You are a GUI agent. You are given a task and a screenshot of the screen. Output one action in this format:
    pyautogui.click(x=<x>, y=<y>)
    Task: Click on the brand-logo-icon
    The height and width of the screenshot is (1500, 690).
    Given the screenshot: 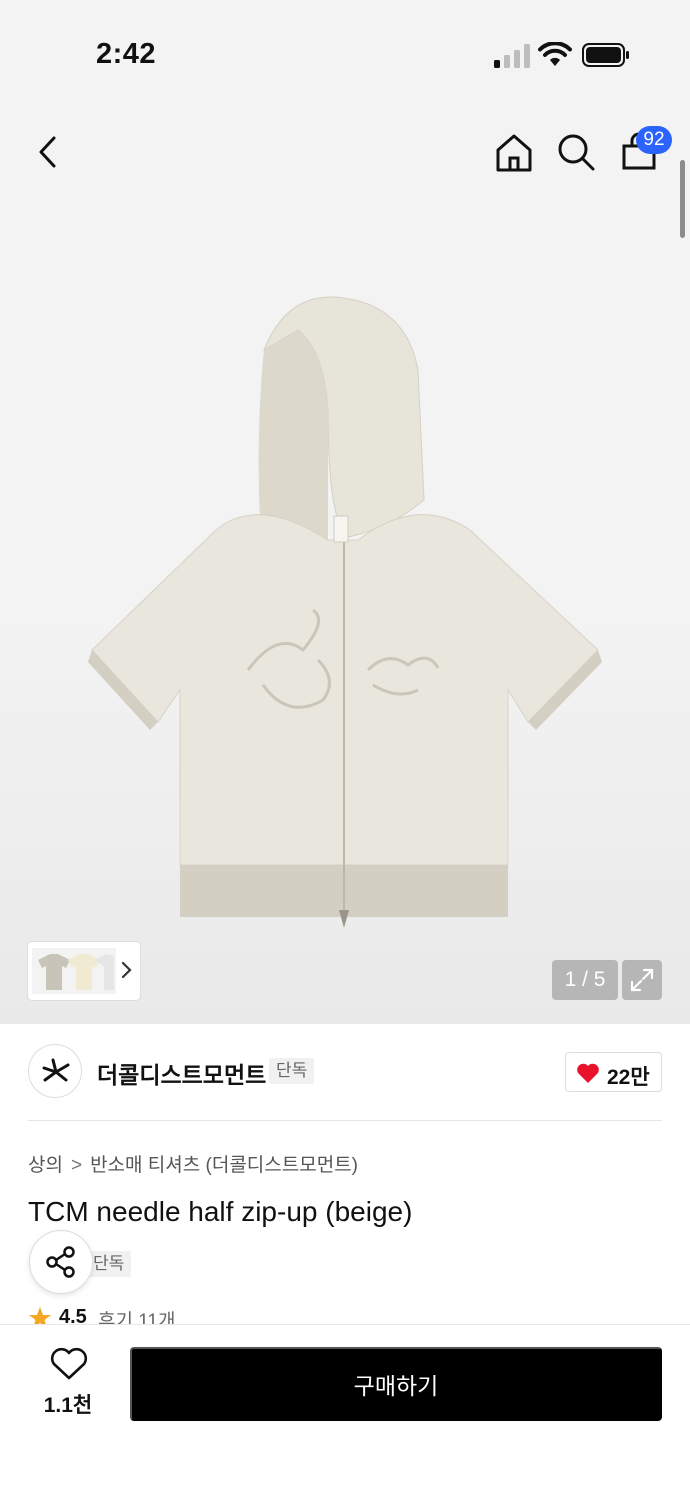 What is the action you would take?
    pyautogui.click(x=56, y=1070)
    